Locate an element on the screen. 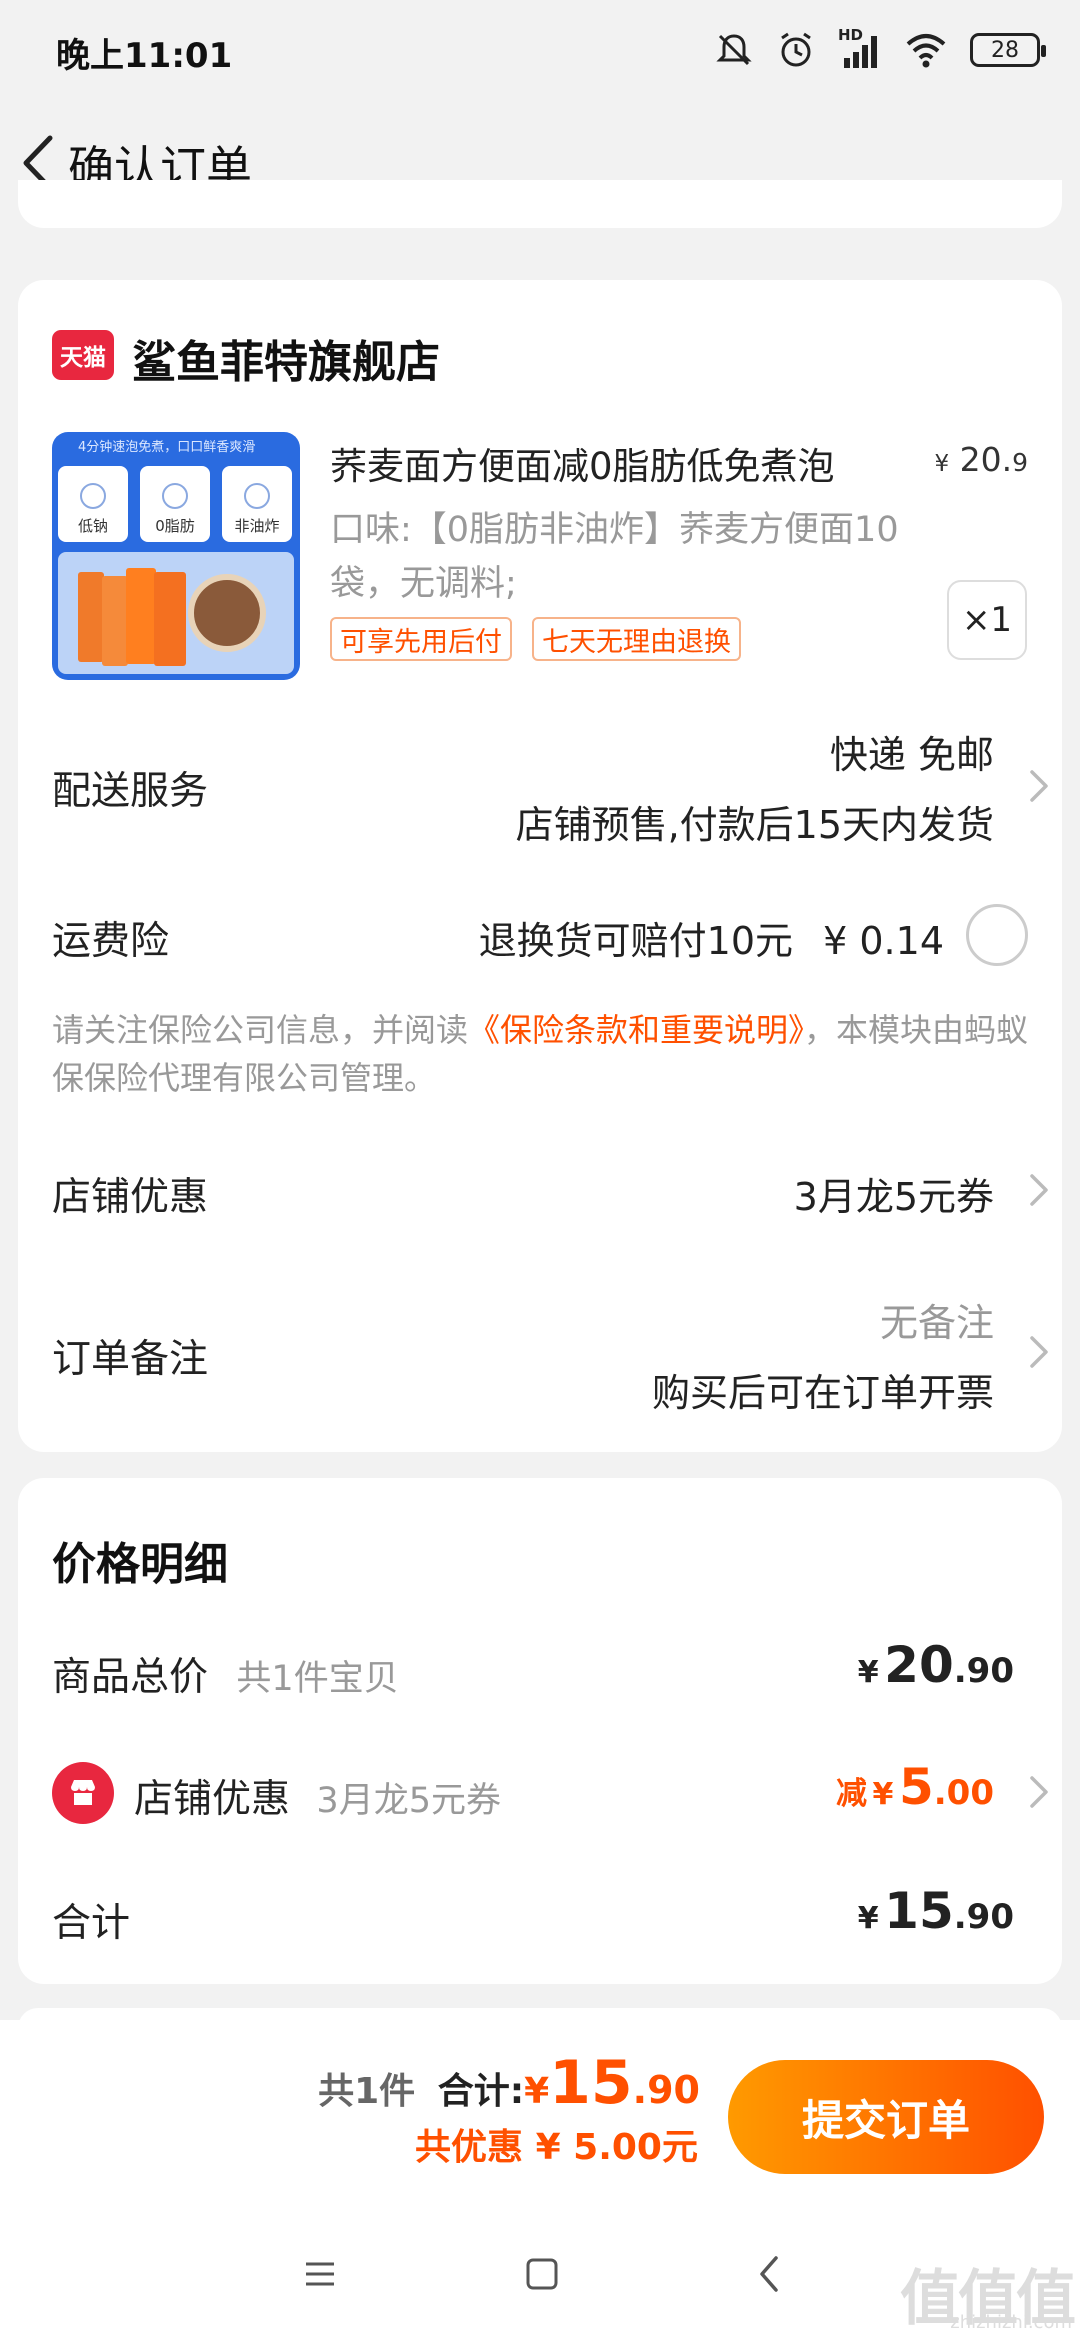  submit-order-button: 提交订单 is located at coordinates (886, 2117).